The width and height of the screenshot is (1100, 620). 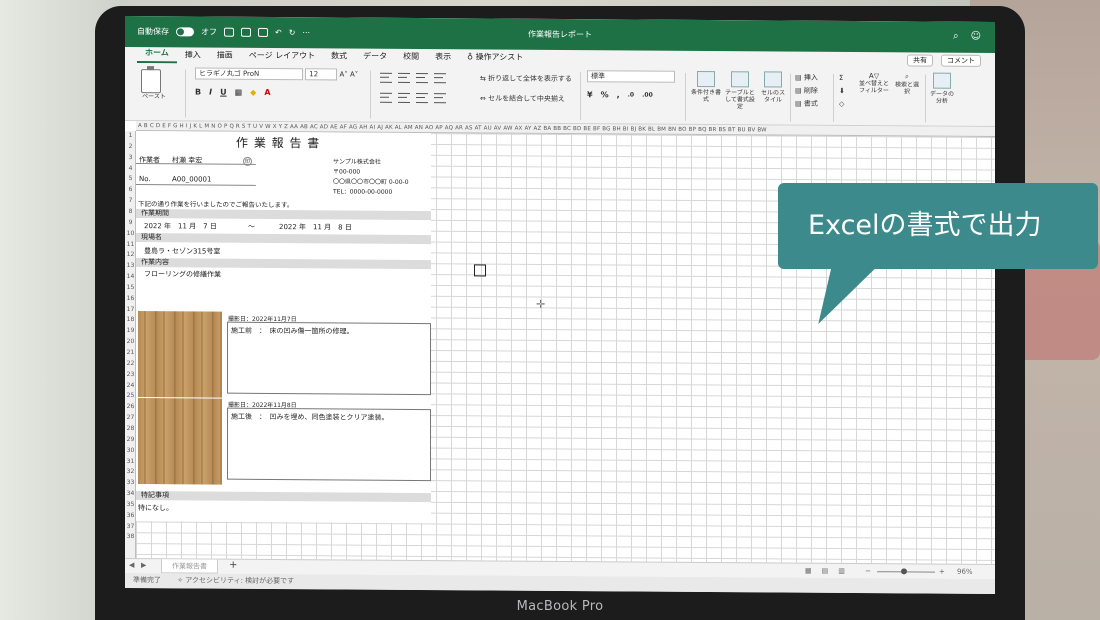 I want to click on row-number: 18, so click(x=130, y=319).